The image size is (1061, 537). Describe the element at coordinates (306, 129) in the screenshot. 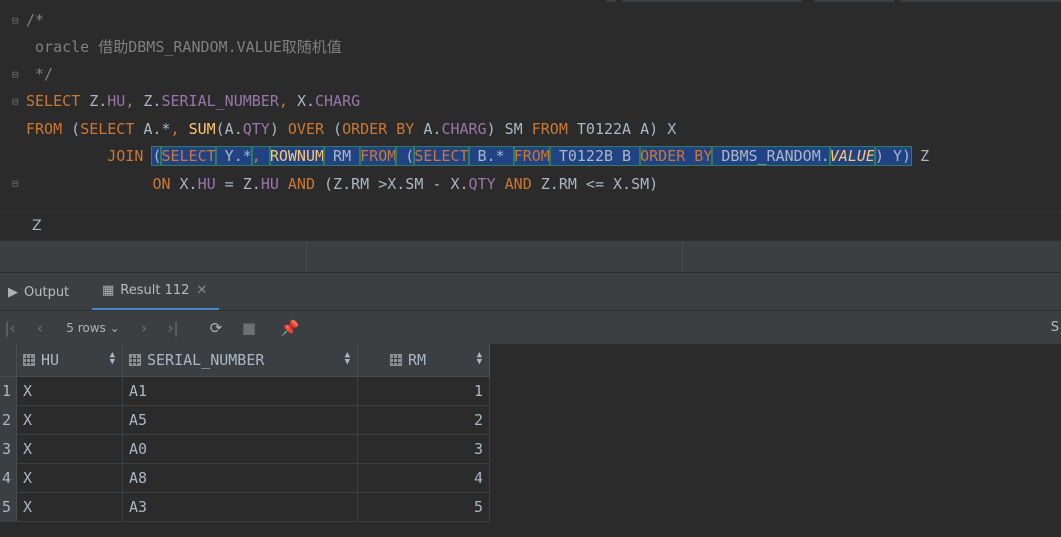

I see `code-token: OVER` at that location.